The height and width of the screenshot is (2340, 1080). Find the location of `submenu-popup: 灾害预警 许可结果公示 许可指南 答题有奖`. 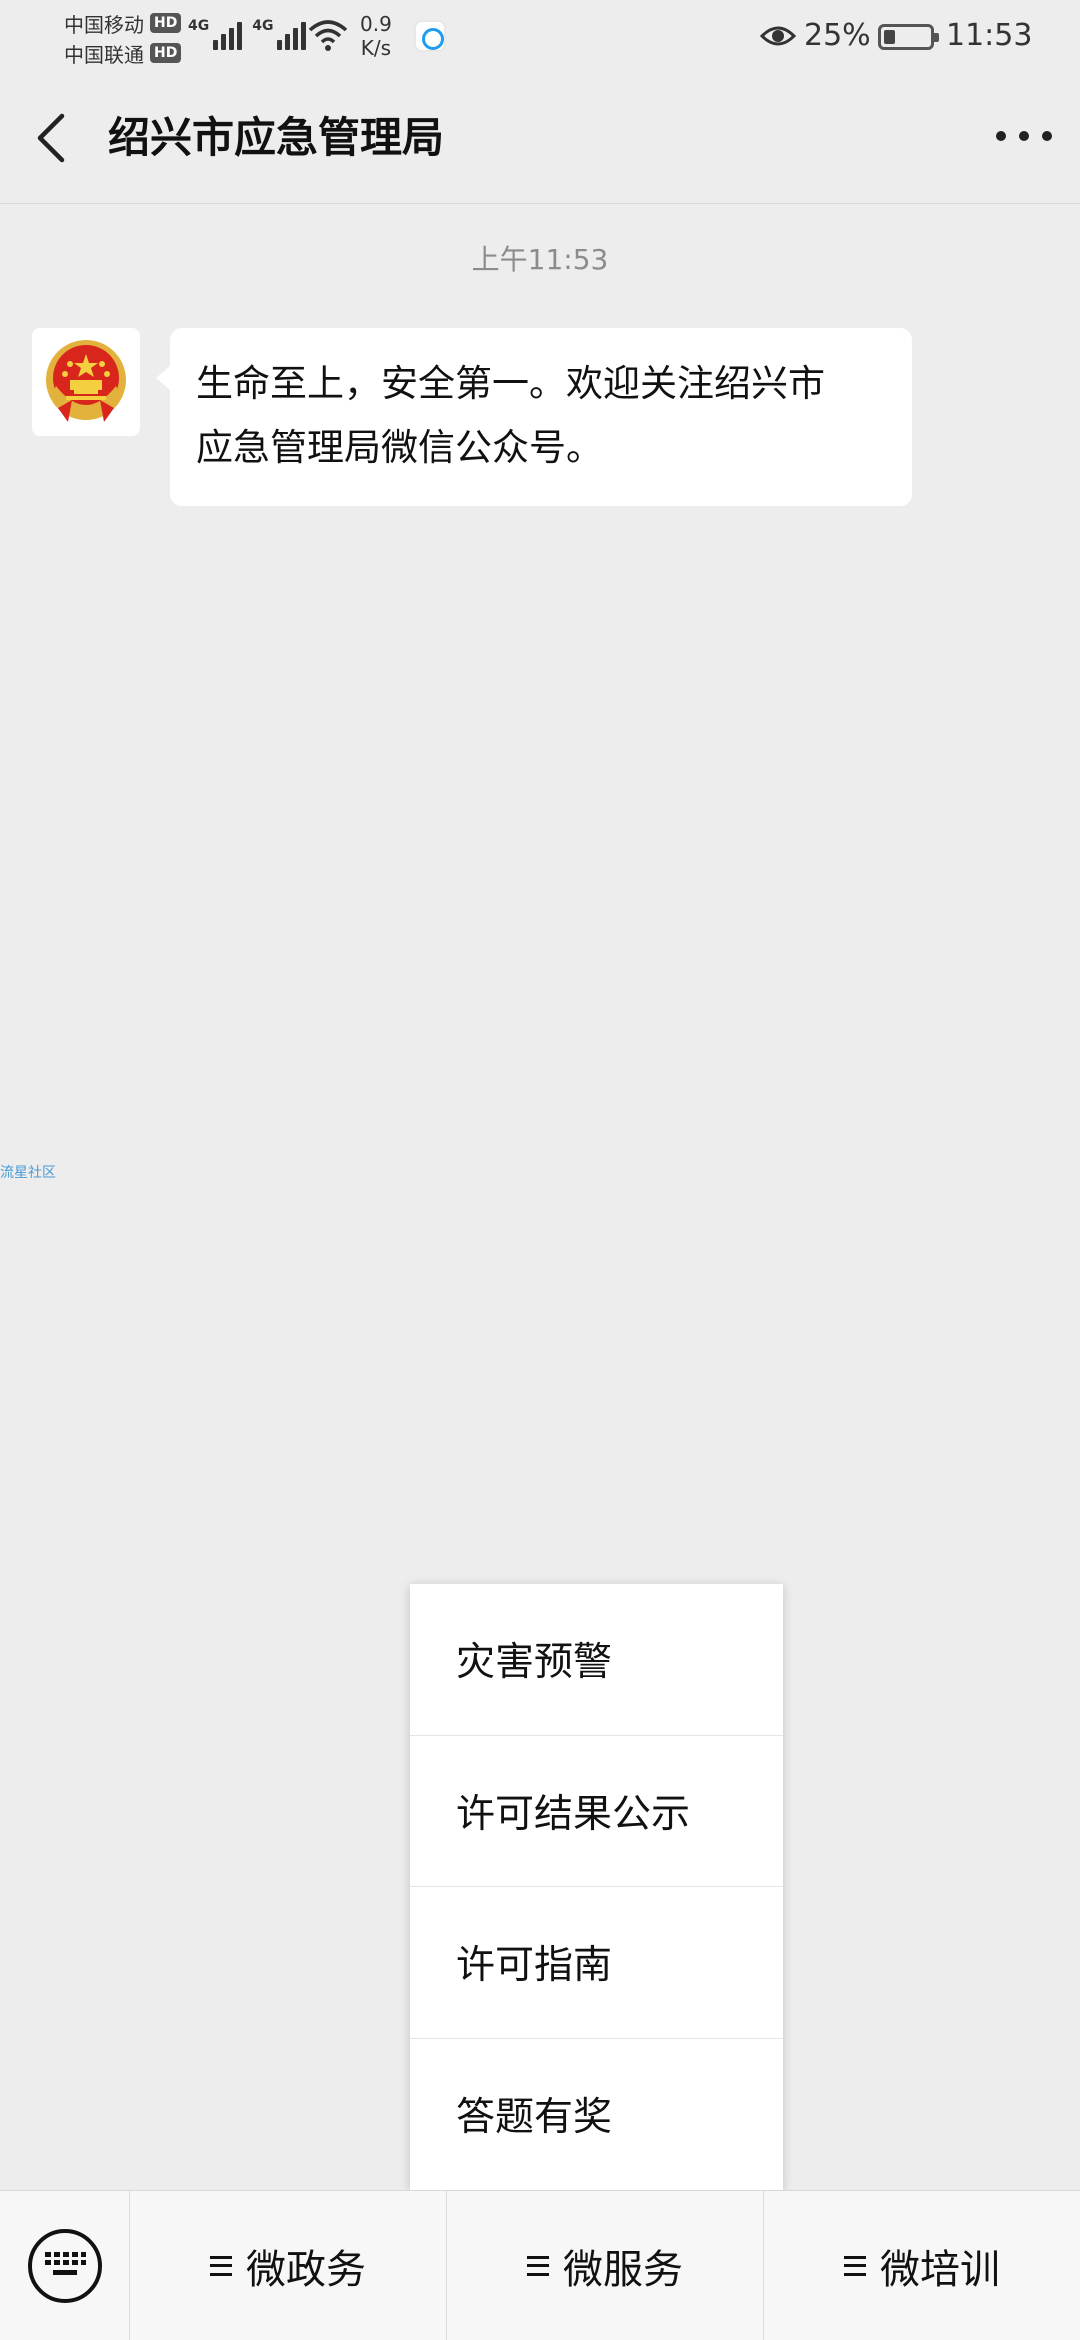

submenu-popup: 灾害预警 许可结果公示 许可指南 答题有奖 is located at coordinates (596, 1887).